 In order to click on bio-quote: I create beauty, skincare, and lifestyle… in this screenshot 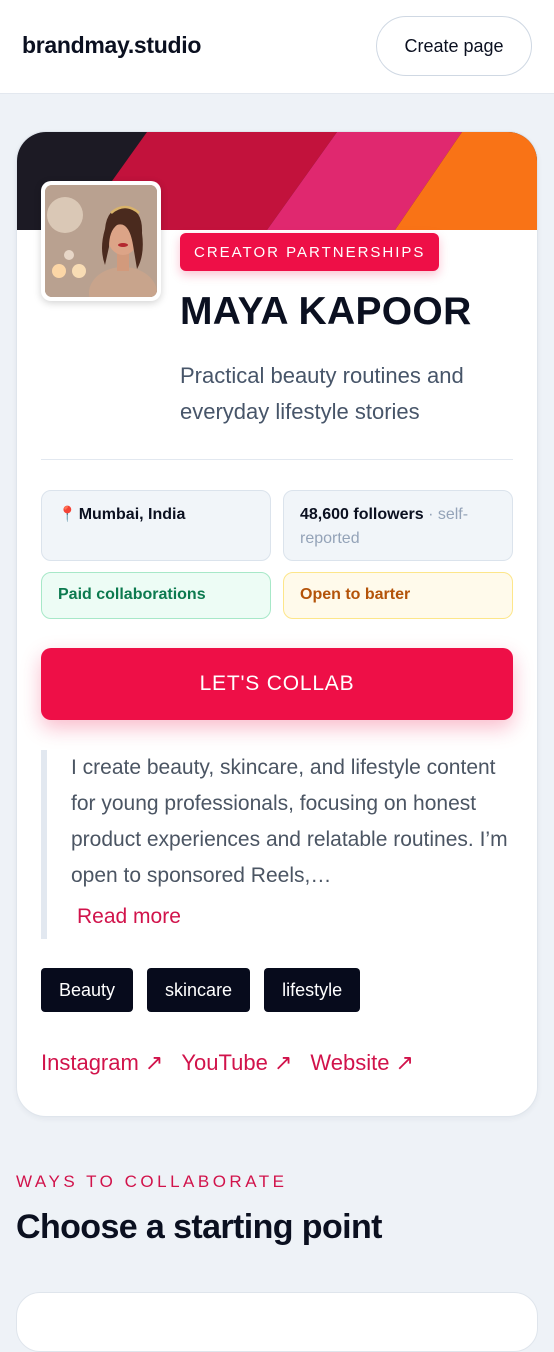, I will do `click(277, 844)`.